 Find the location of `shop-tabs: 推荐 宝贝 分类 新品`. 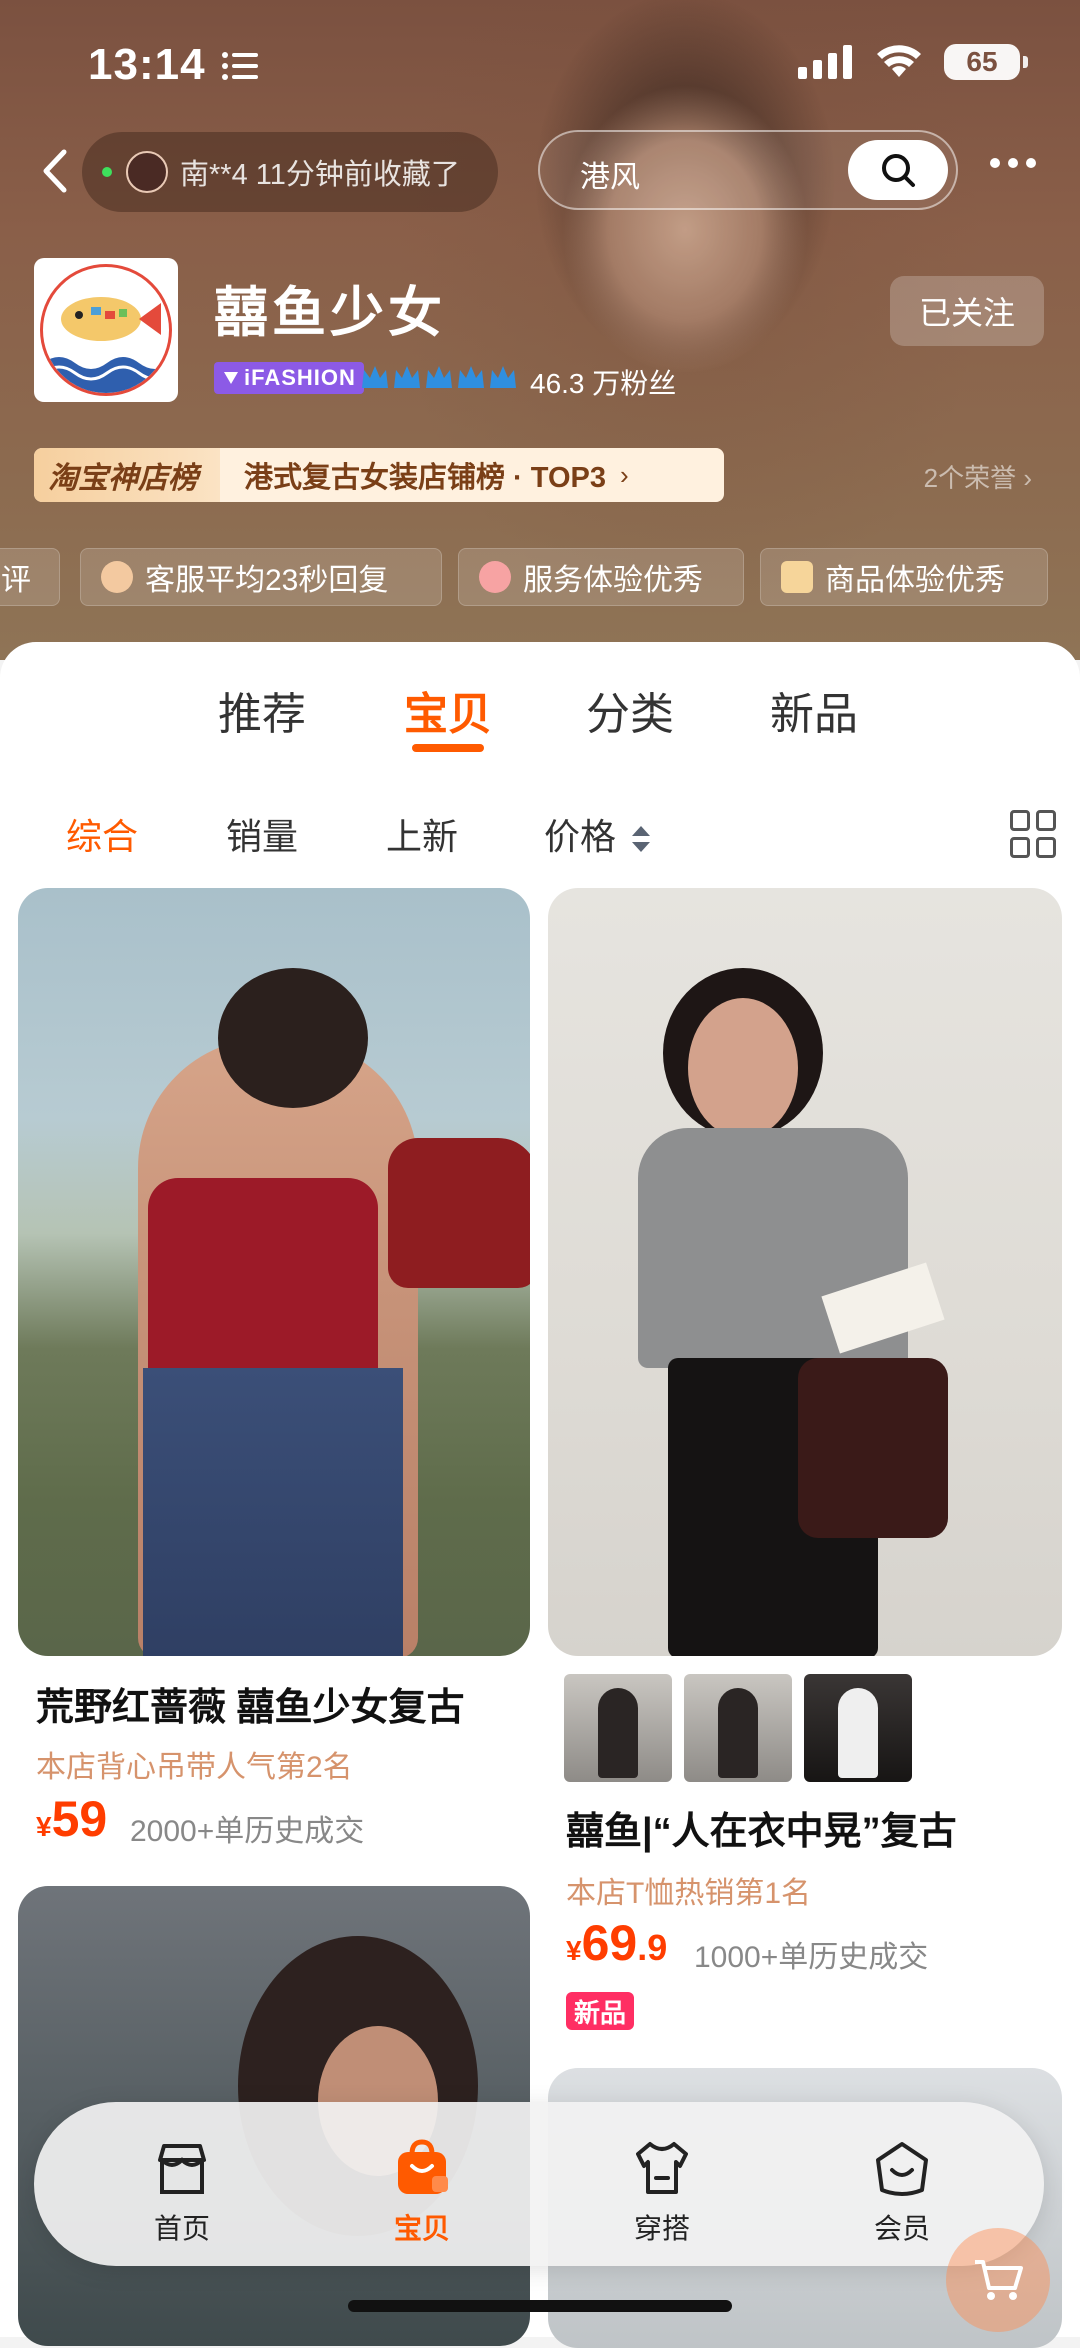

shop-tabs: 推荐 宝贝 分类 新品 is located at coordinates (540, 718).